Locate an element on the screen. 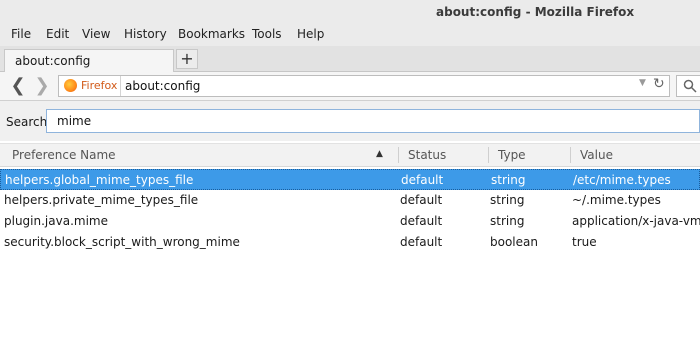 This screenshot has height=352, width=700. menu-tools: Tools is located at coordinates (267, 34).